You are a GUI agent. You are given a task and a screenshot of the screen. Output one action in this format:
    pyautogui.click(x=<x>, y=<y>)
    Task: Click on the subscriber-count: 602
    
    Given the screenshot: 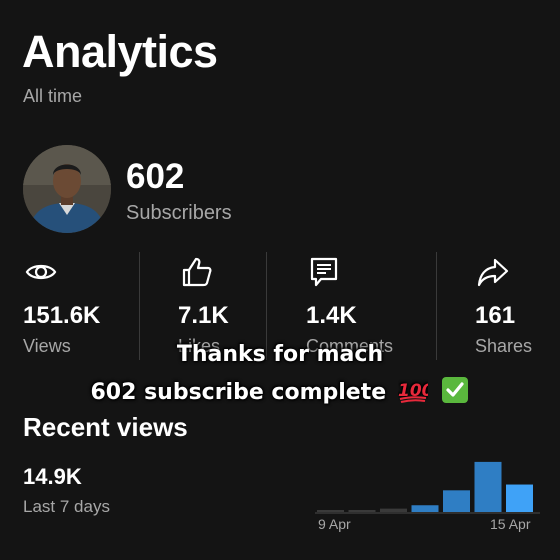 What is the action you would take?
    pyautogui.click(x=155, y=176)
    